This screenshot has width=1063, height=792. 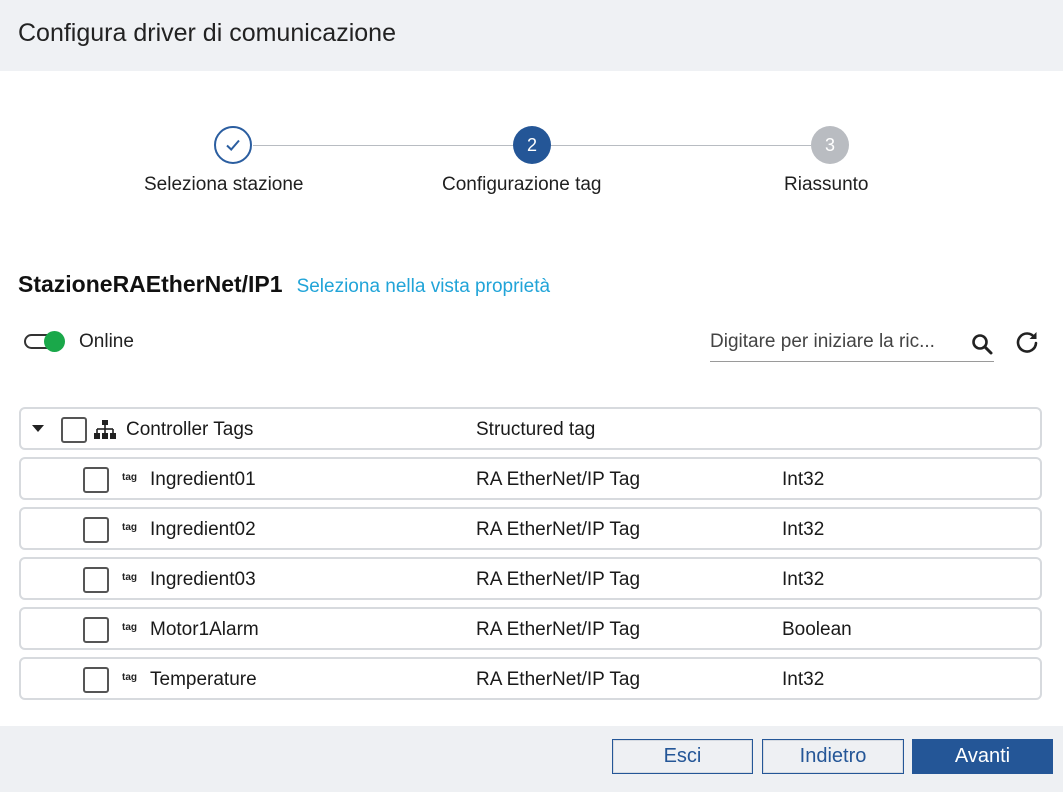 I want to click on step-3-number: 3, so click(x=829, y=144).